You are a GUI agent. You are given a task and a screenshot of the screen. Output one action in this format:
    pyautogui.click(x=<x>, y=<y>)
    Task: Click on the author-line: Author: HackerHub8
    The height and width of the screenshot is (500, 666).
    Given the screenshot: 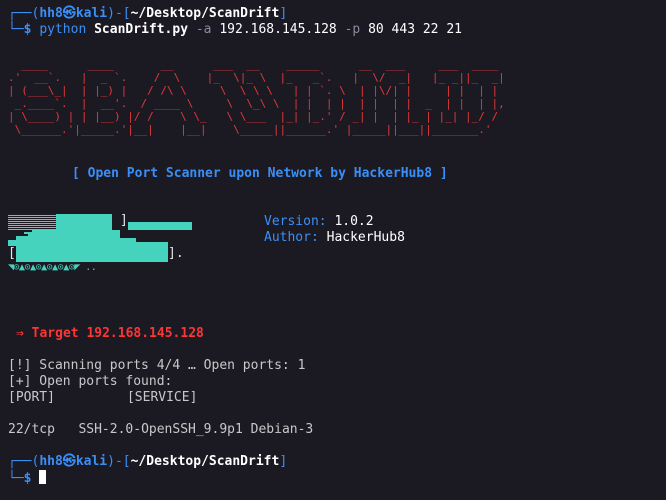 What is the action you would take?
    pyautogui.click(x=334, y=238)
    